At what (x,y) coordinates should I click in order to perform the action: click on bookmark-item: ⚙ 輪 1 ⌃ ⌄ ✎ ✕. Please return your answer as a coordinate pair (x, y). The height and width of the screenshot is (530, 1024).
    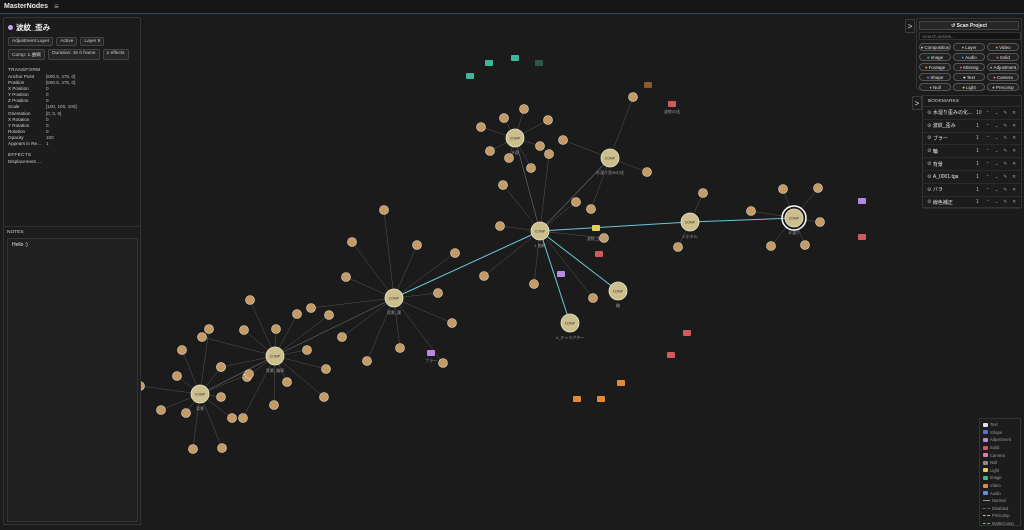
    Looking at the image, I should click on (972, 152).